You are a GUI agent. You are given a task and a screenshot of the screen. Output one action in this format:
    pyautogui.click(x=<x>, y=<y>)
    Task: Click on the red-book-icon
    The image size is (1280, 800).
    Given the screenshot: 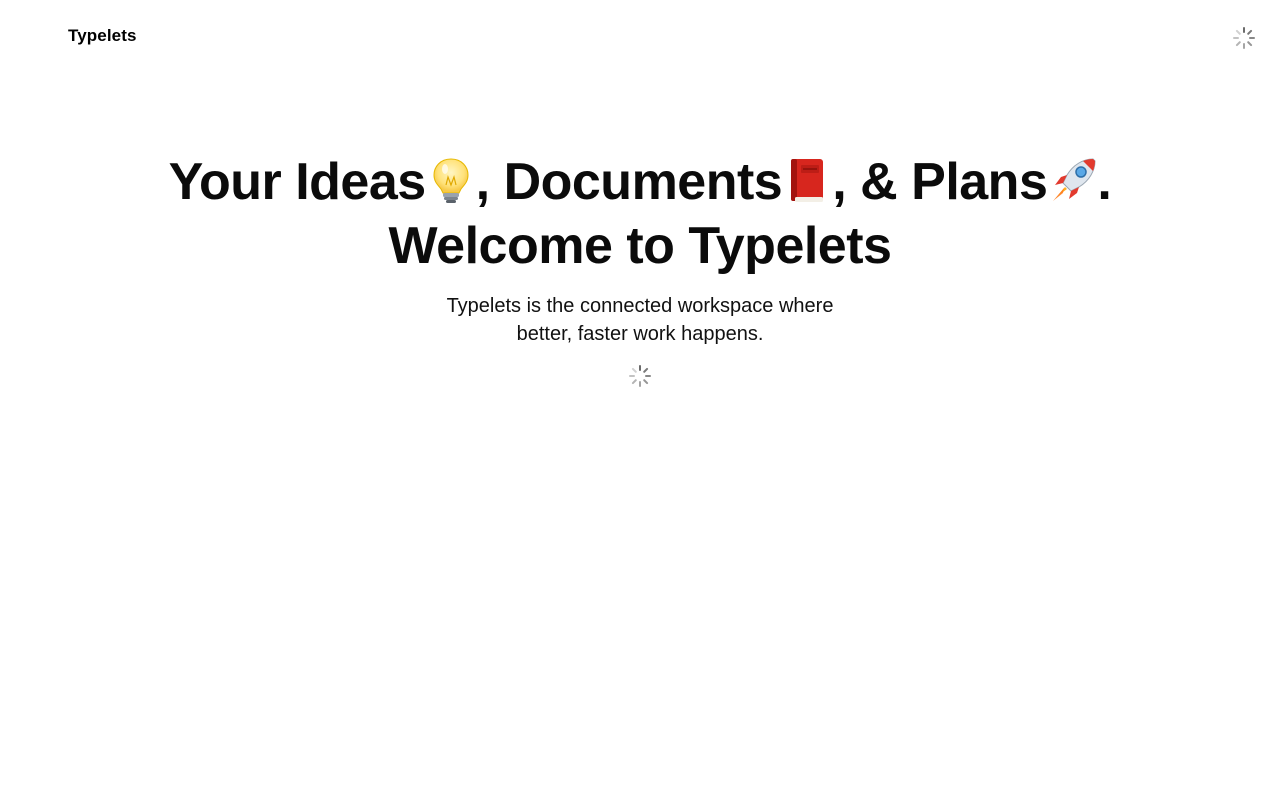 What is the action you would take?
    pyautogui.click(x=807, y=180)
    